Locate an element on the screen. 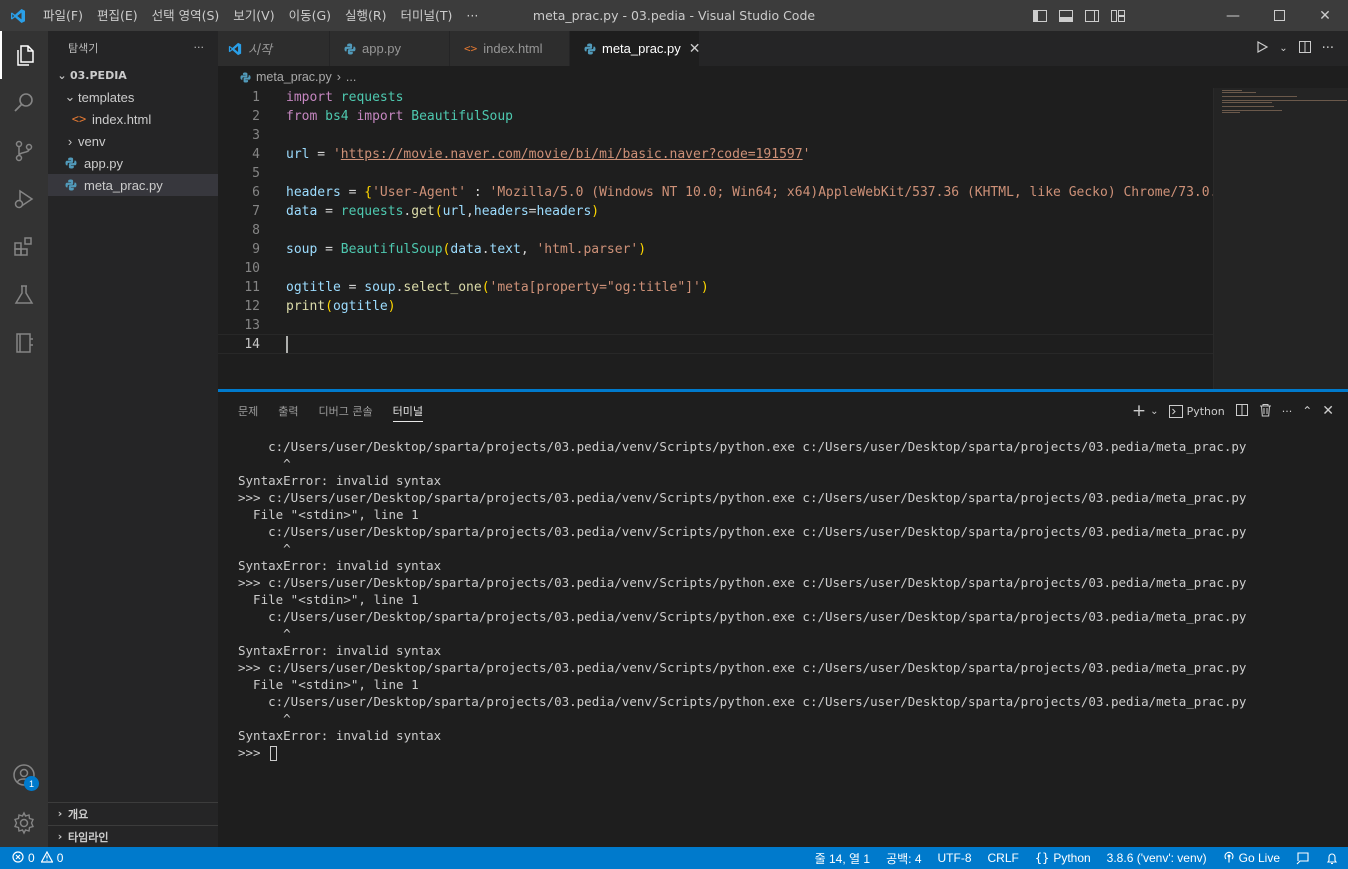  tree-item-meta-prac-py: meta_prac.py is located at coordinates (133, 185).